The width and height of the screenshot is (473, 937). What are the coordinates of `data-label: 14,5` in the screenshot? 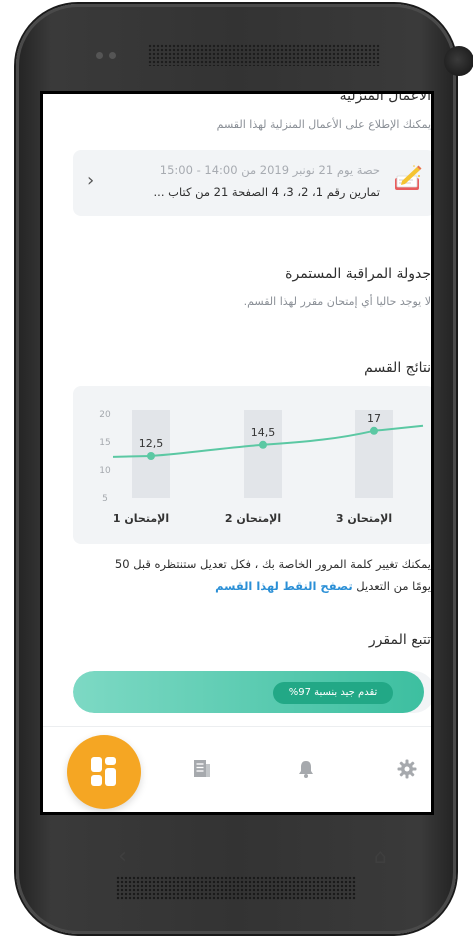 It's located at (263, 432).